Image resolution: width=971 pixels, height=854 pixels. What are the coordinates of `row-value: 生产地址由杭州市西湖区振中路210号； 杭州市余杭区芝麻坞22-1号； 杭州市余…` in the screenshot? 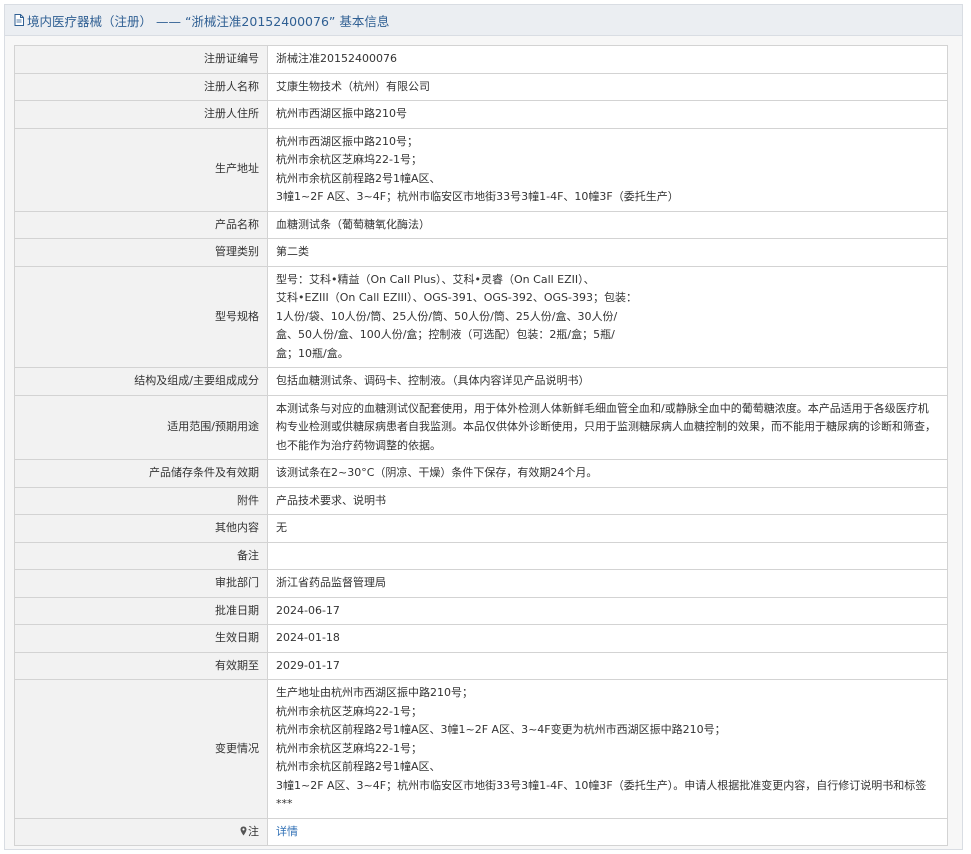 It's located at (607, 749).